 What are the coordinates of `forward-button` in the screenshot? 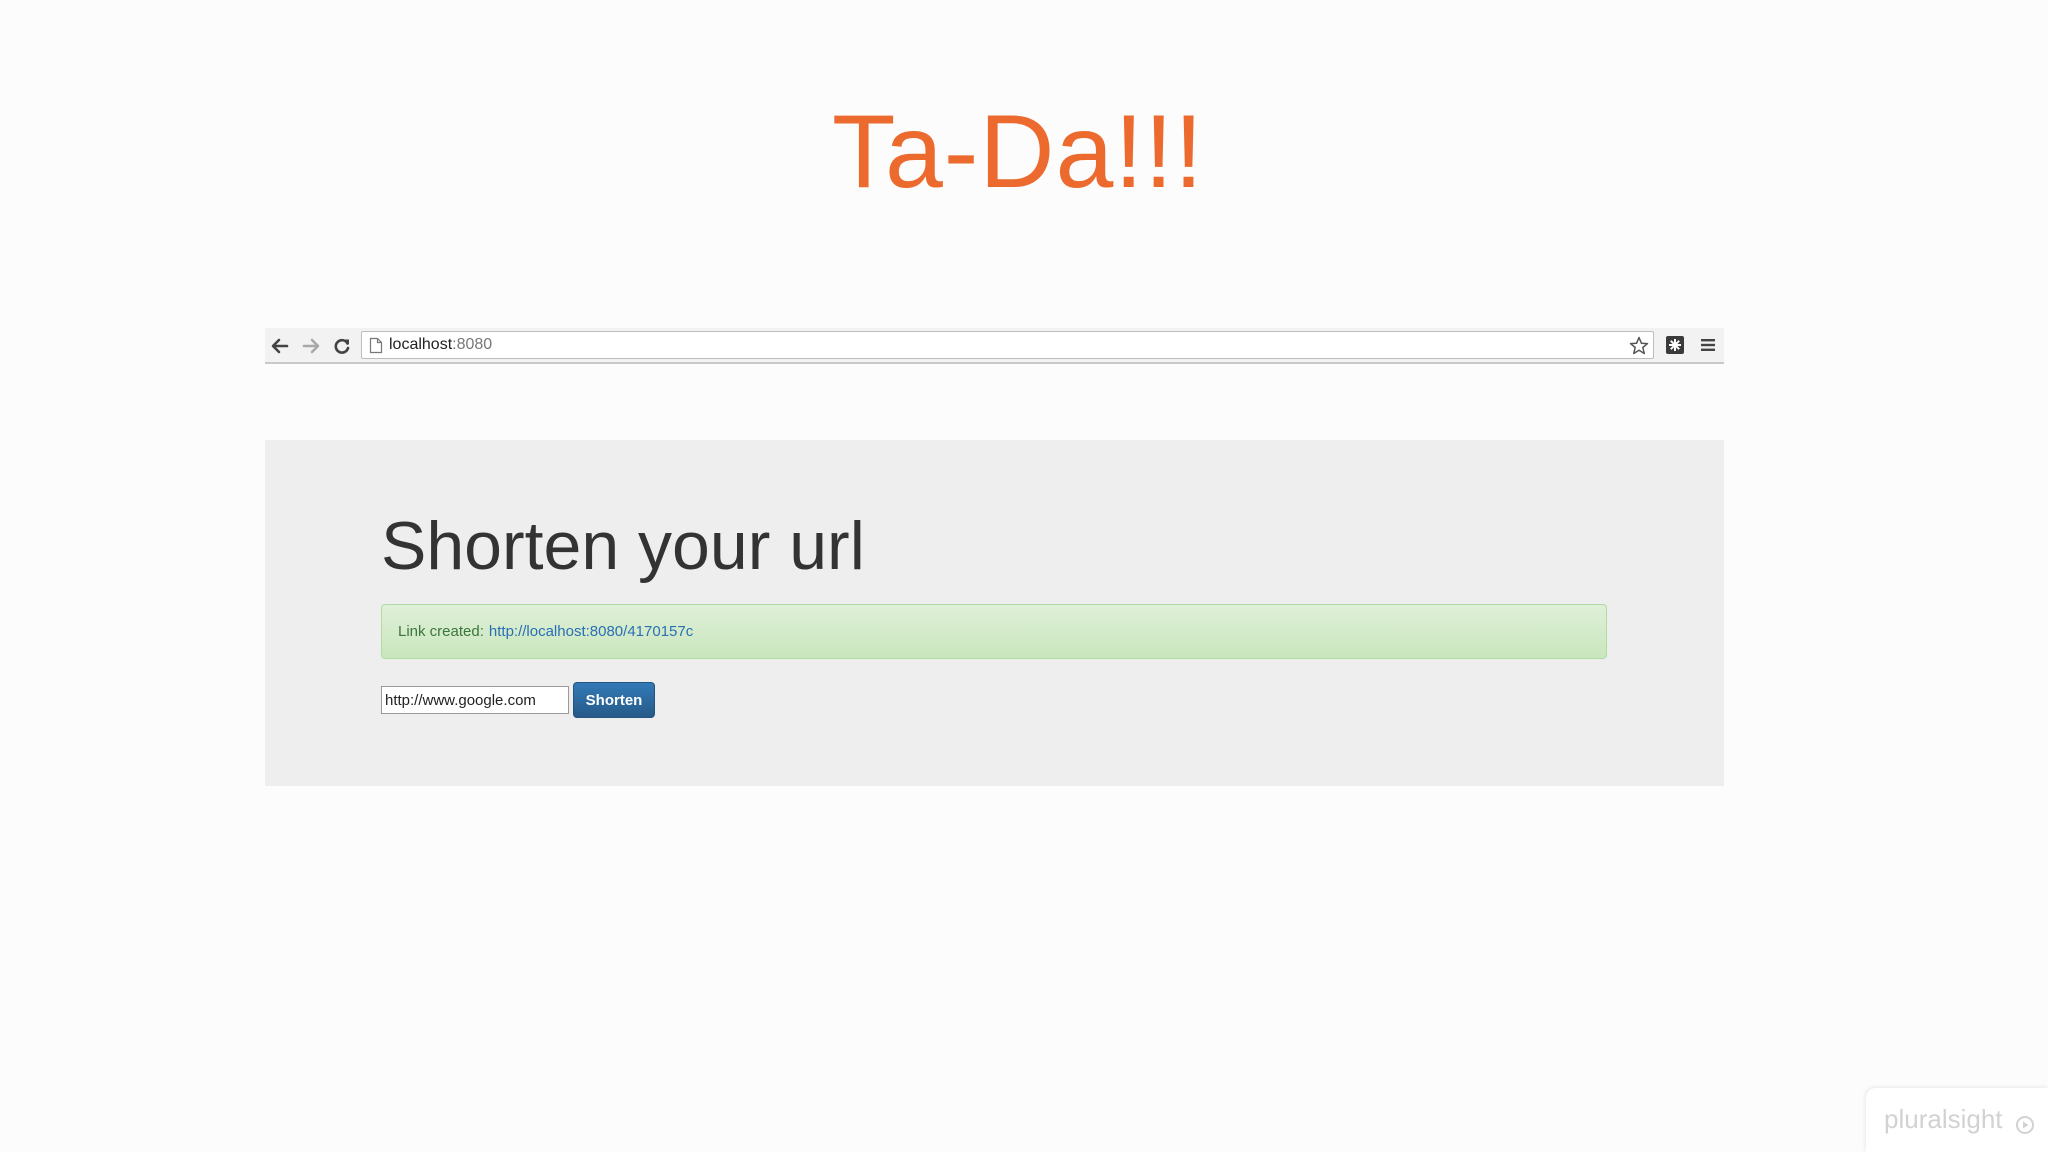 It's located at (311, 346).